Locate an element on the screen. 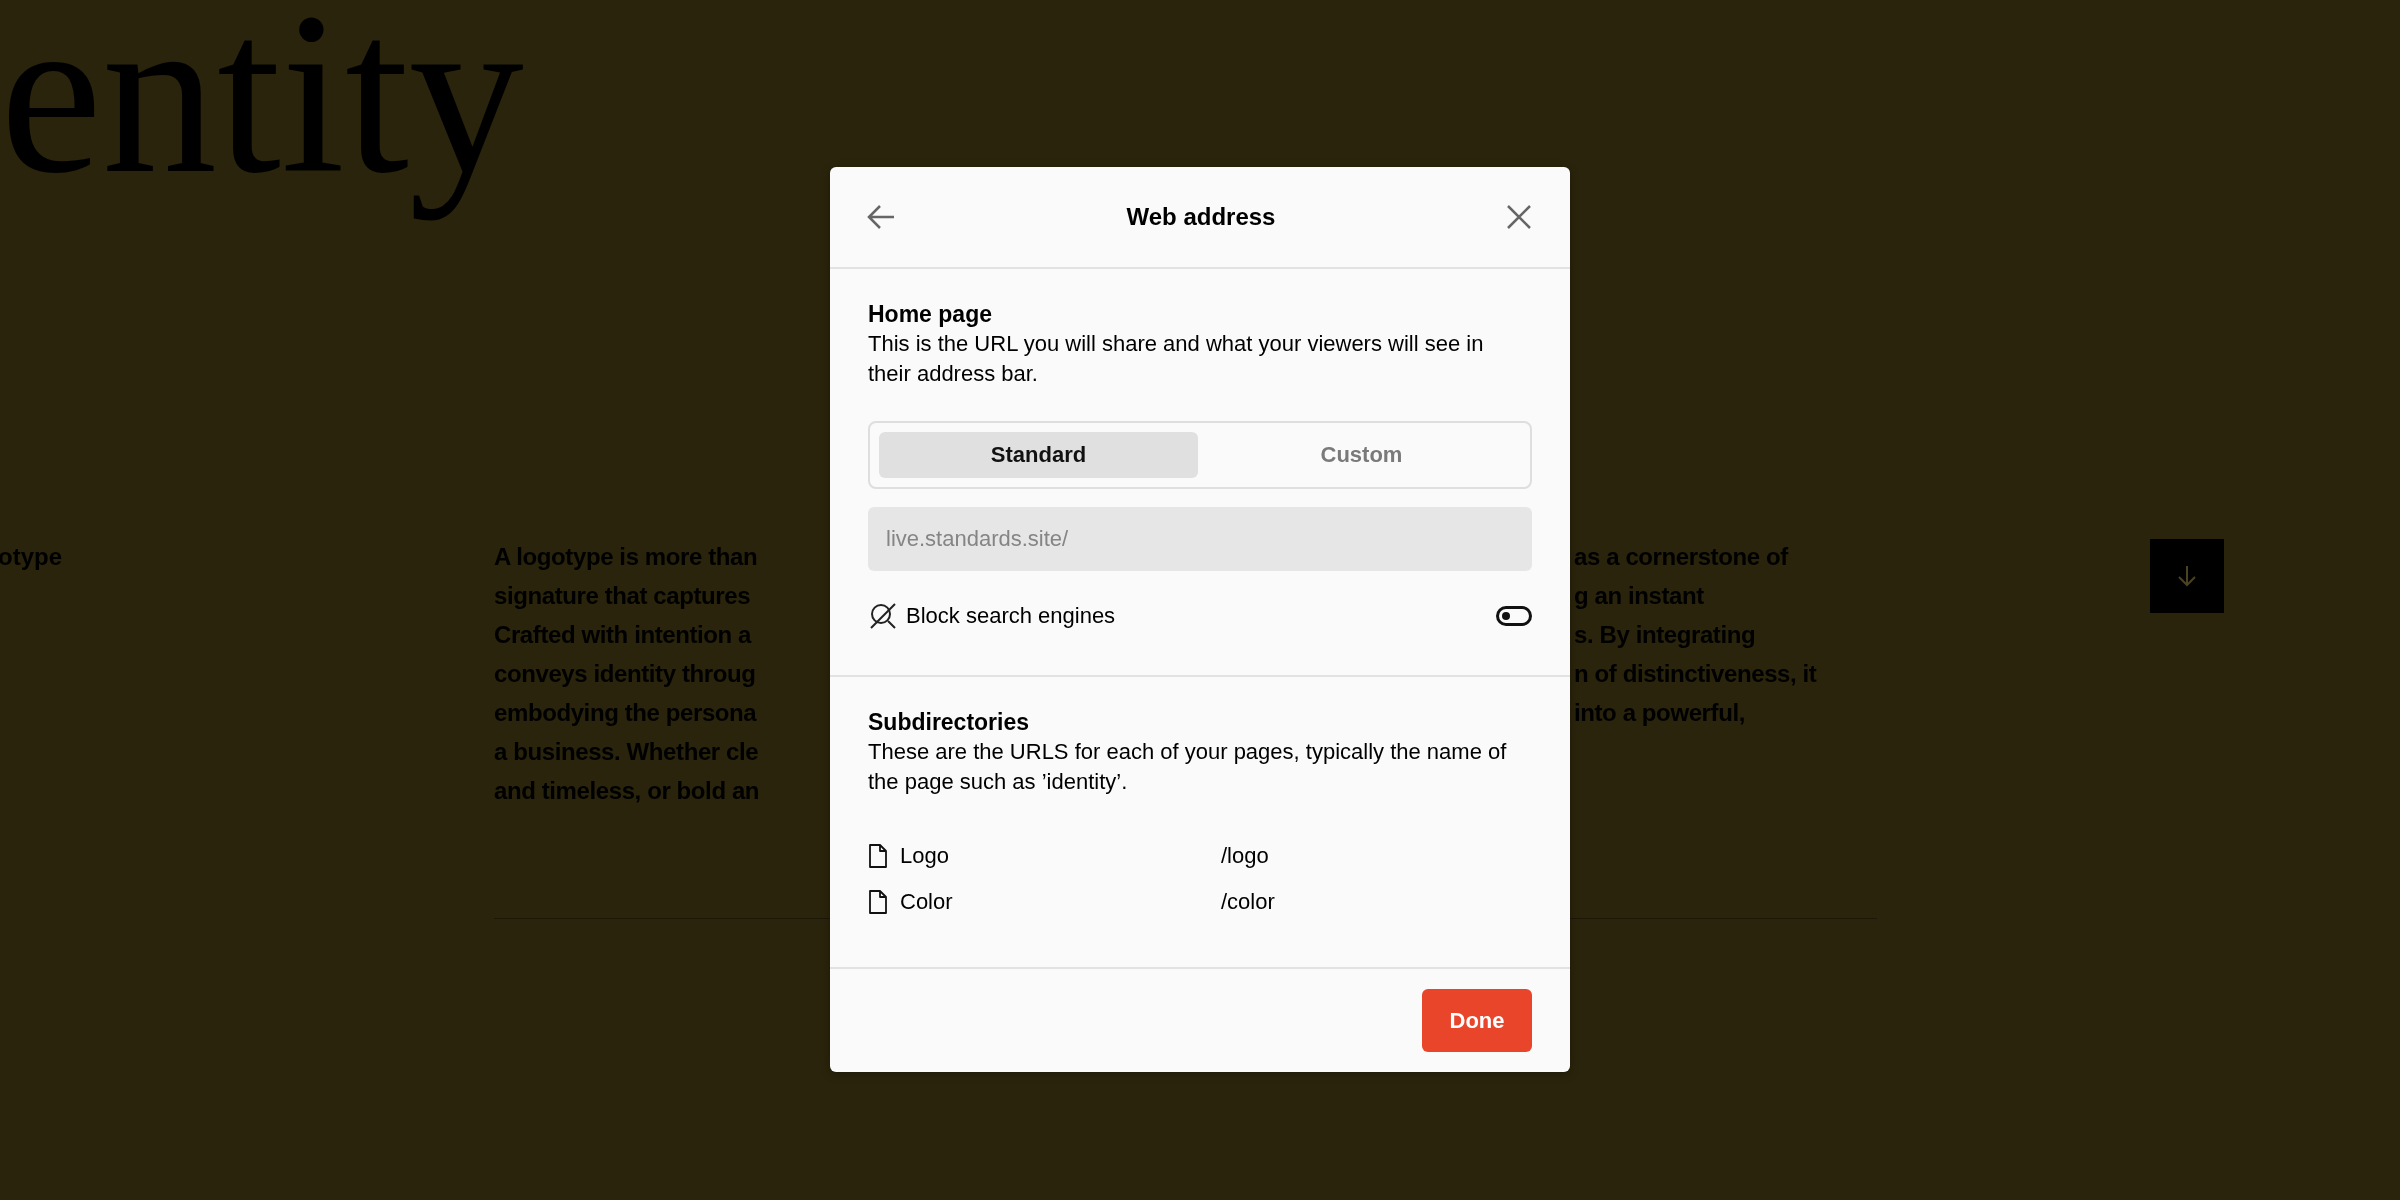 The image size is (2400, 1200). section-heading: Subdirectories is located at coordinates (949, 722).